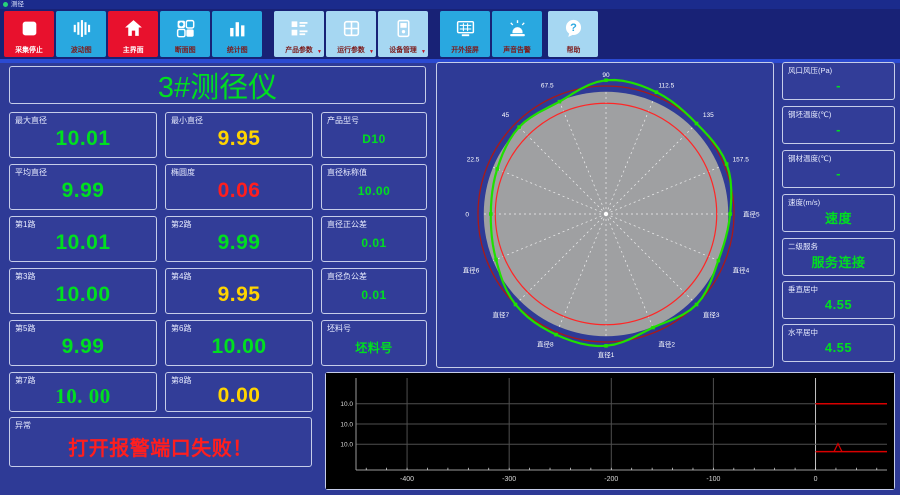 The width and height of the screenshot is (900, 495). I want to click on waveform-icon, so click(81, 28).